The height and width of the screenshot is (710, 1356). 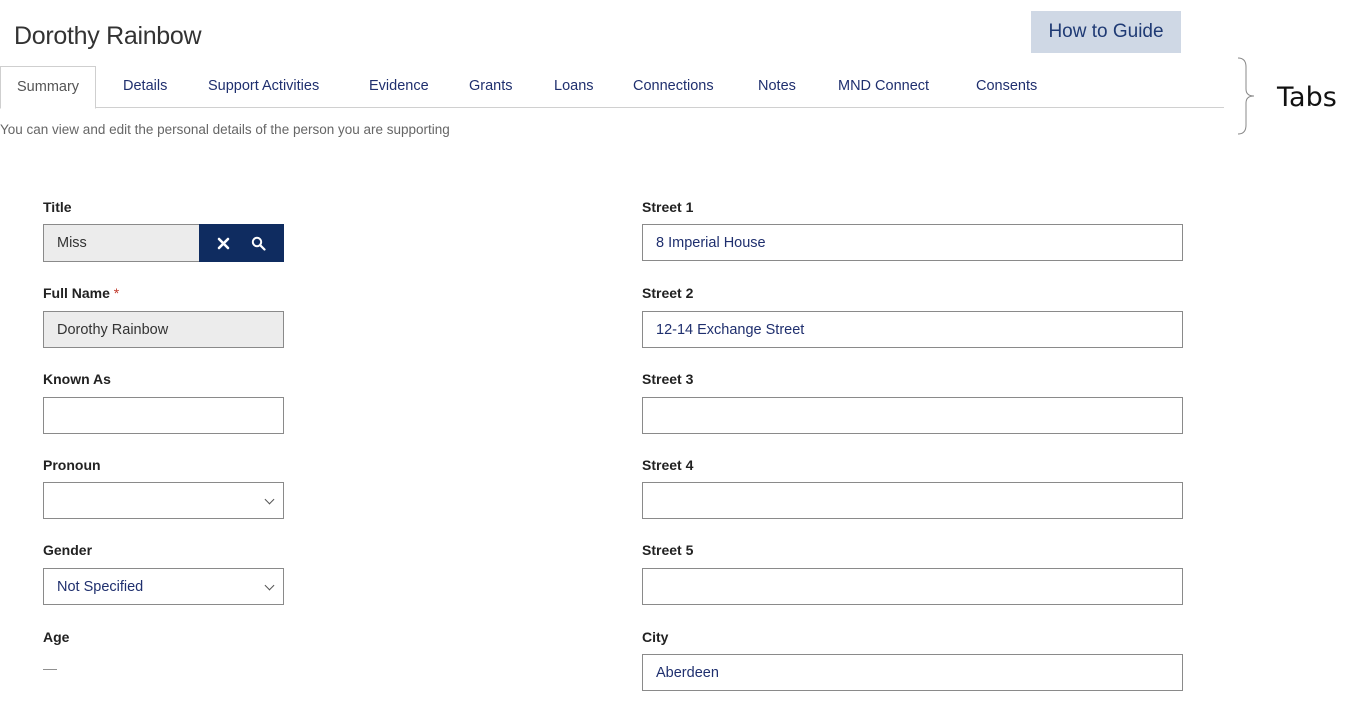 What do you see at coordinates (258, 243) in the screenshot?
I see `search-icon` at bounding box center [258, 243].